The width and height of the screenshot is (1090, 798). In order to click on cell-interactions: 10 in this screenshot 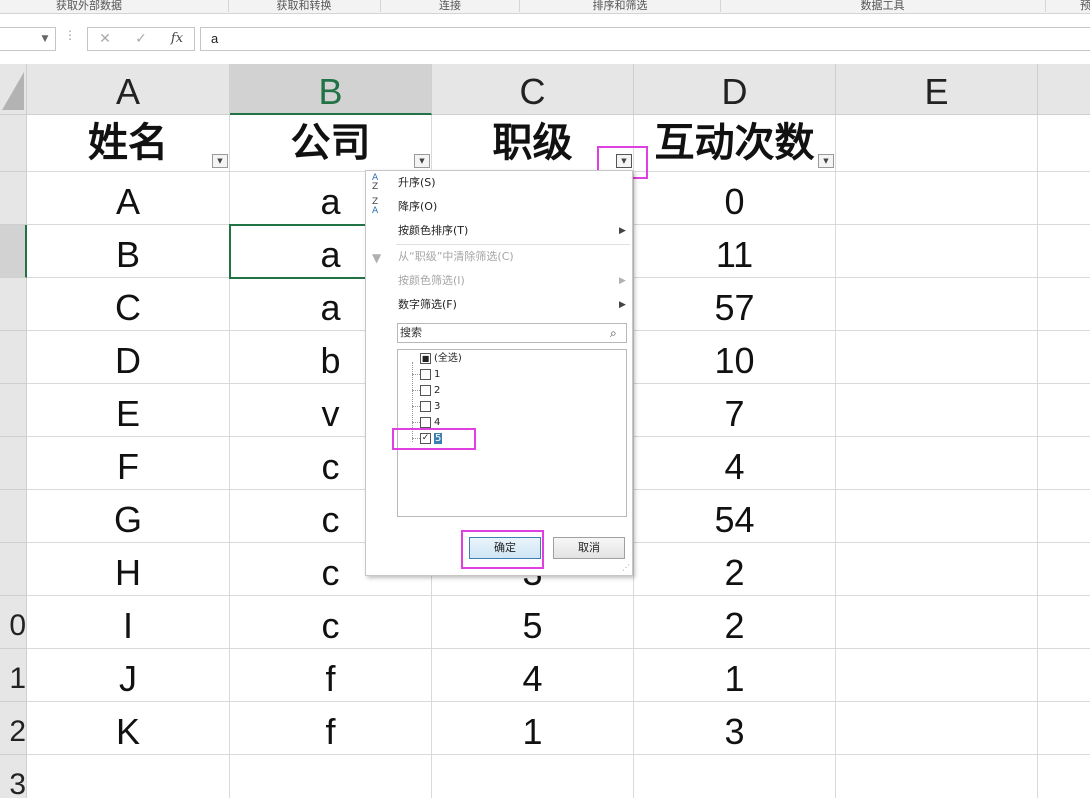, I will do `click(735, 357)`.